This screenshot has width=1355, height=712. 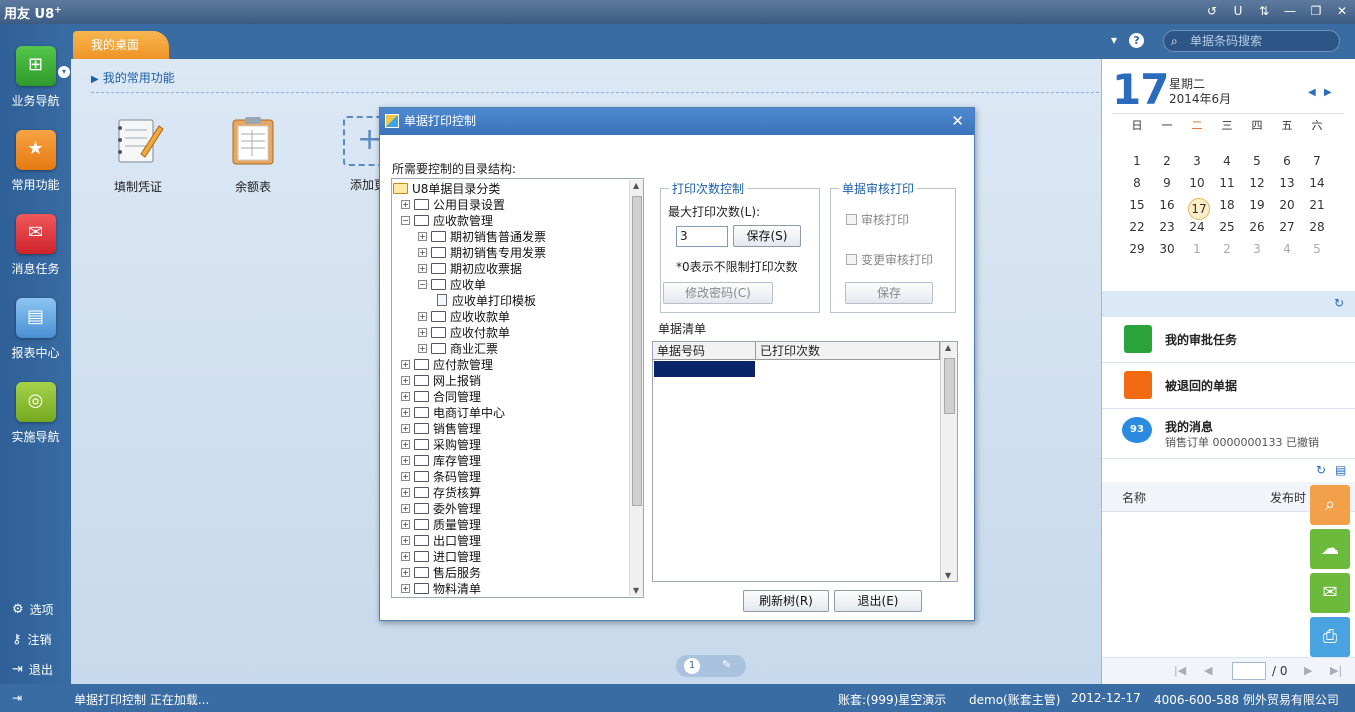 What do you see at coordinates (441, 476) in the screenshot?
I see `tree-node: + 条码管理` at bounding box center [441, 476].